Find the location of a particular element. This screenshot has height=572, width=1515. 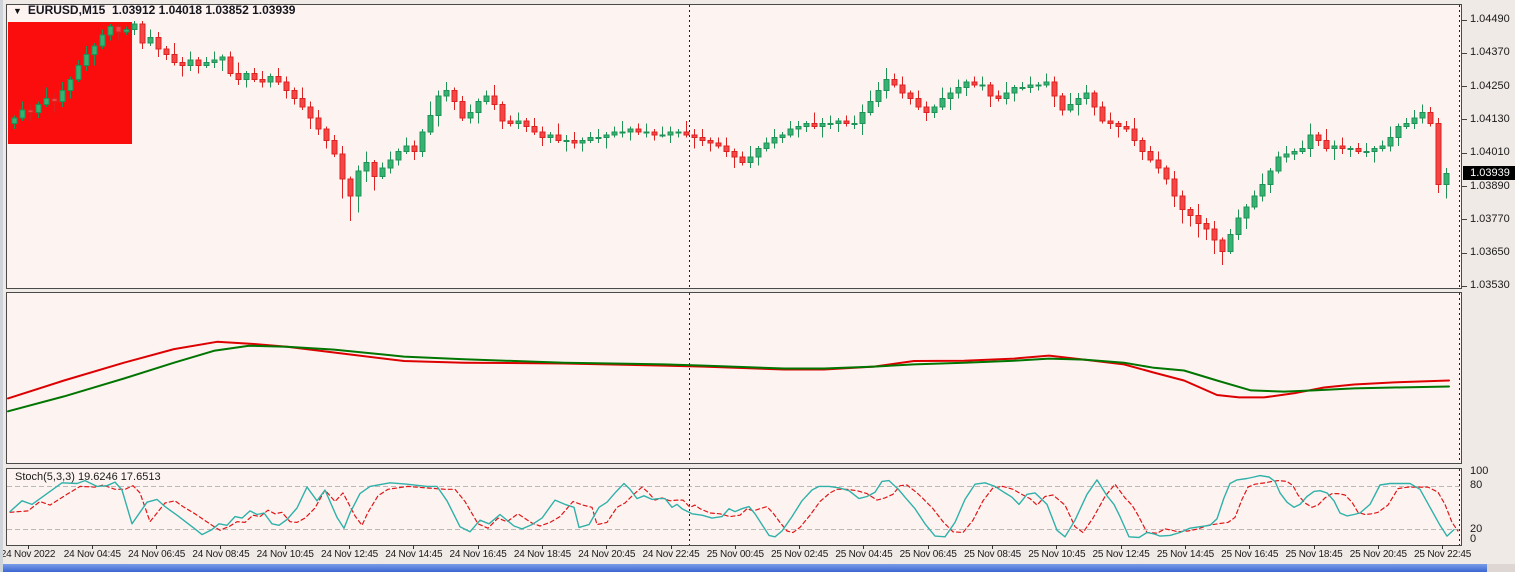

stochastic-chart is located at coordinates (734, 507).